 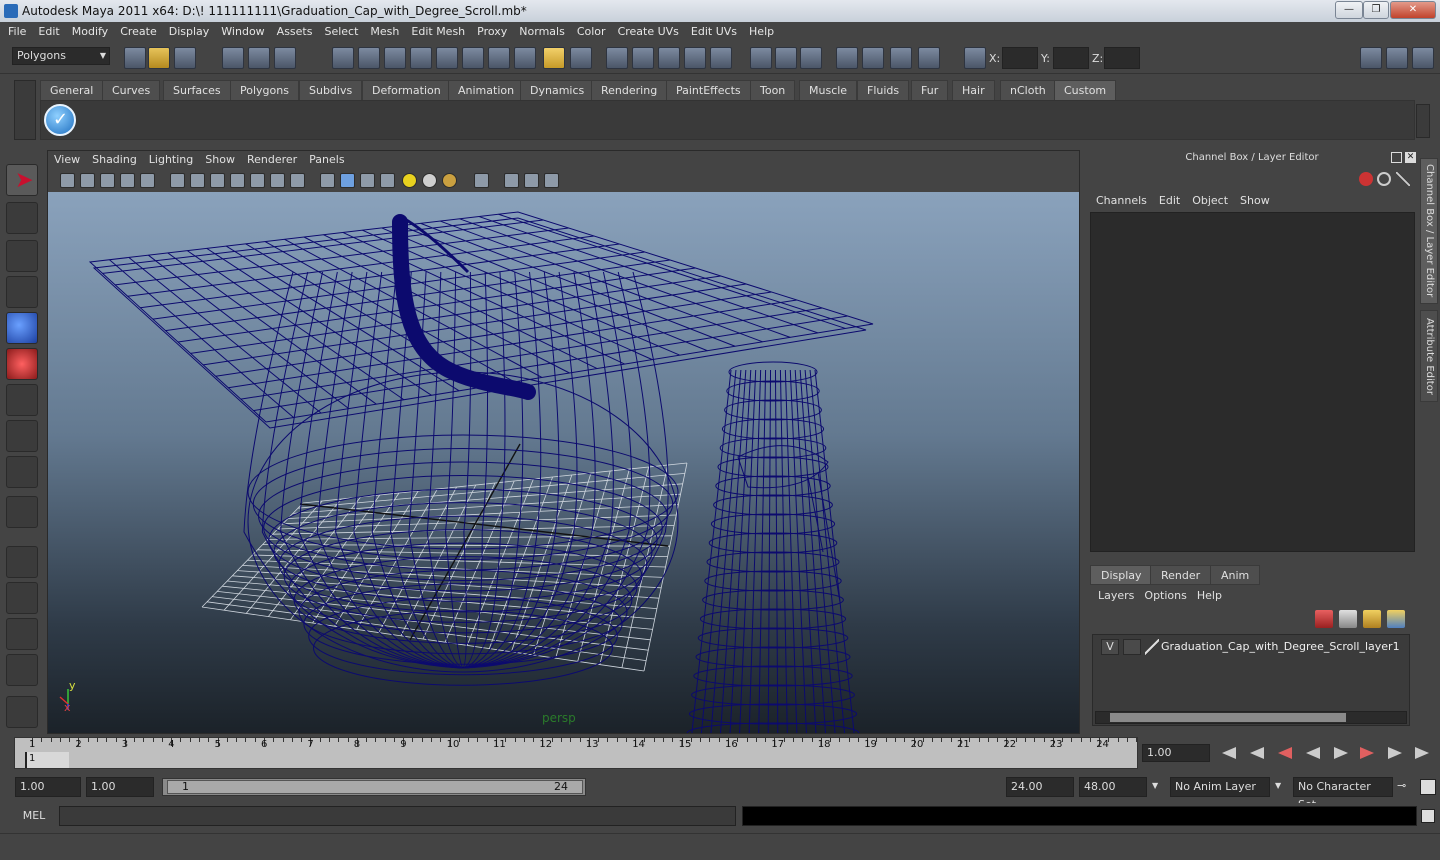 I want to click on play-forwards-icon, so click(x=1341, y=753).